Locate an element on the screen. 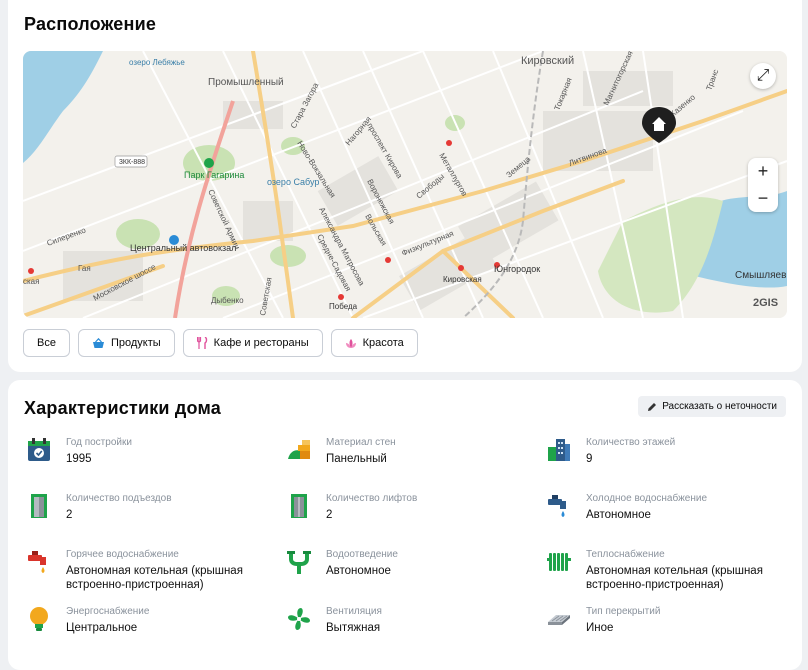 Image resolution: width=808 pixels, height=670 pixels. feature-label: Количество лифтов is located at coordinates (372, 498).